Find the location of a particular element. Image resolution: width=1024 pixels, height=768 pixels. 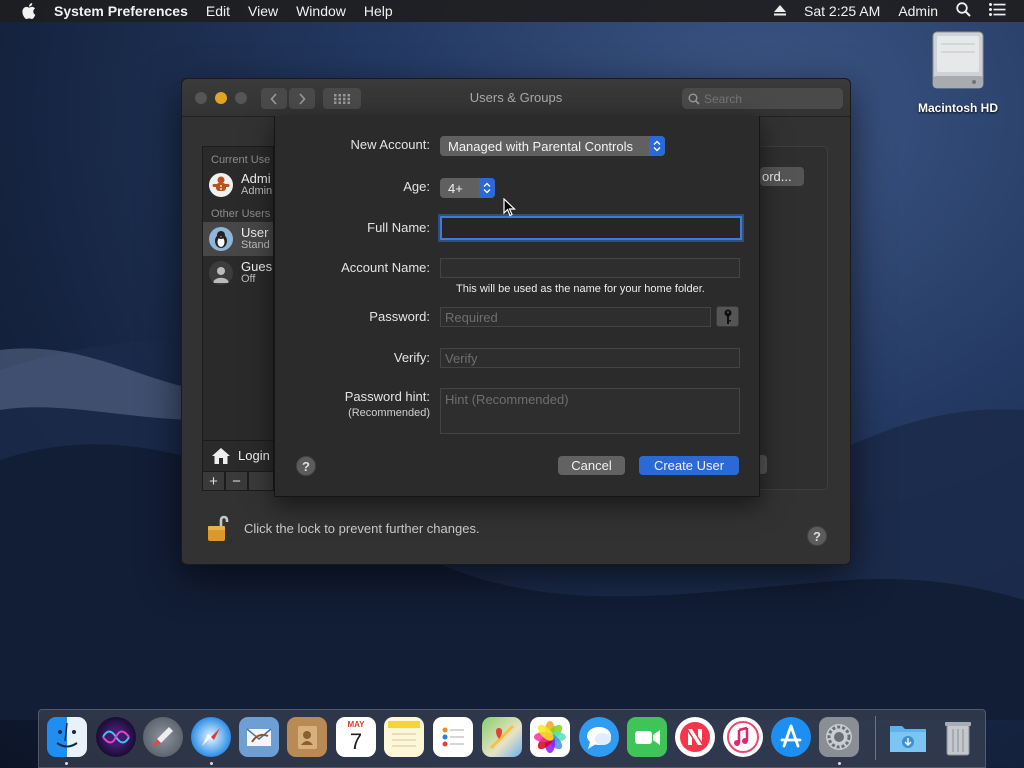

house-icon is located at coordinates (221, 455).